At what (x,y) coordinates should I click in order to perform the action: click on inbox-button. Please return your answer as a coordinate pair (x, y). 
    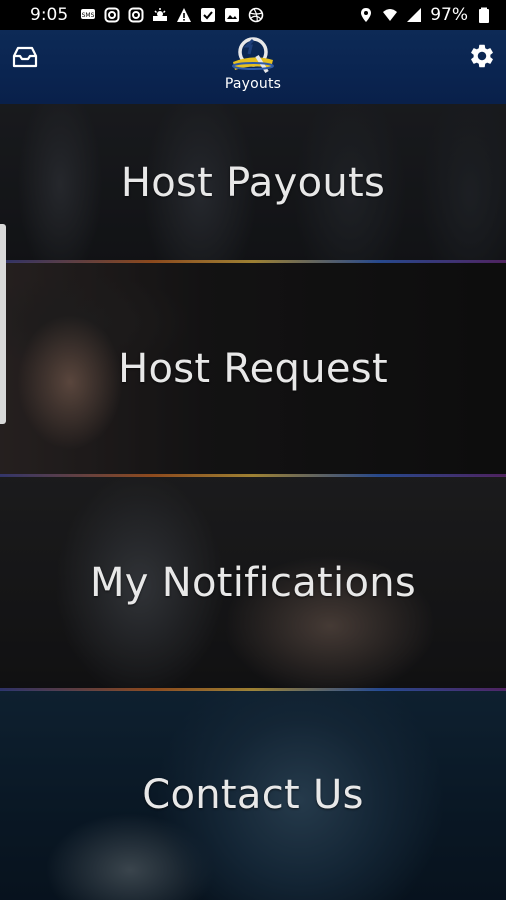
    Looking at the image, I should click on (25, 57).